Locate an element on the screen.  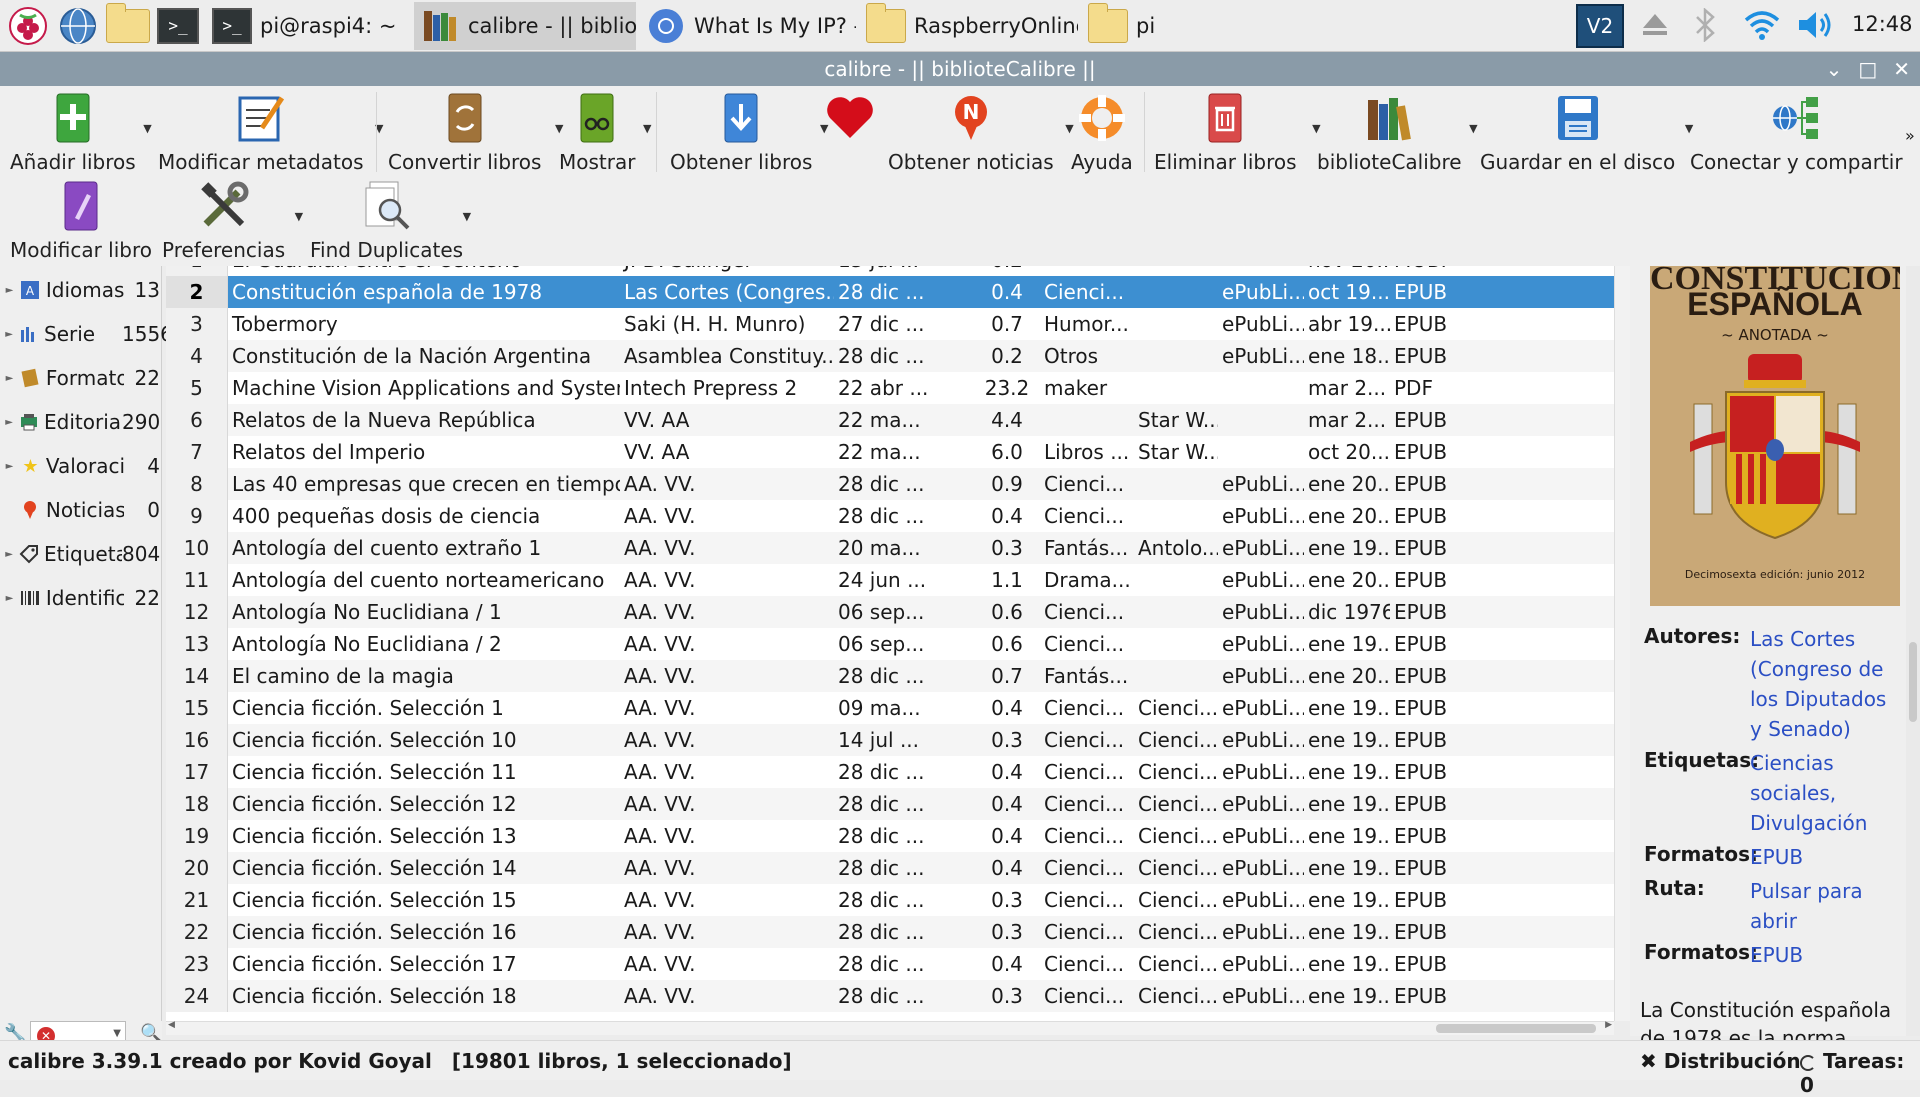
row-number: 9 is located at coordinates (197, 516).